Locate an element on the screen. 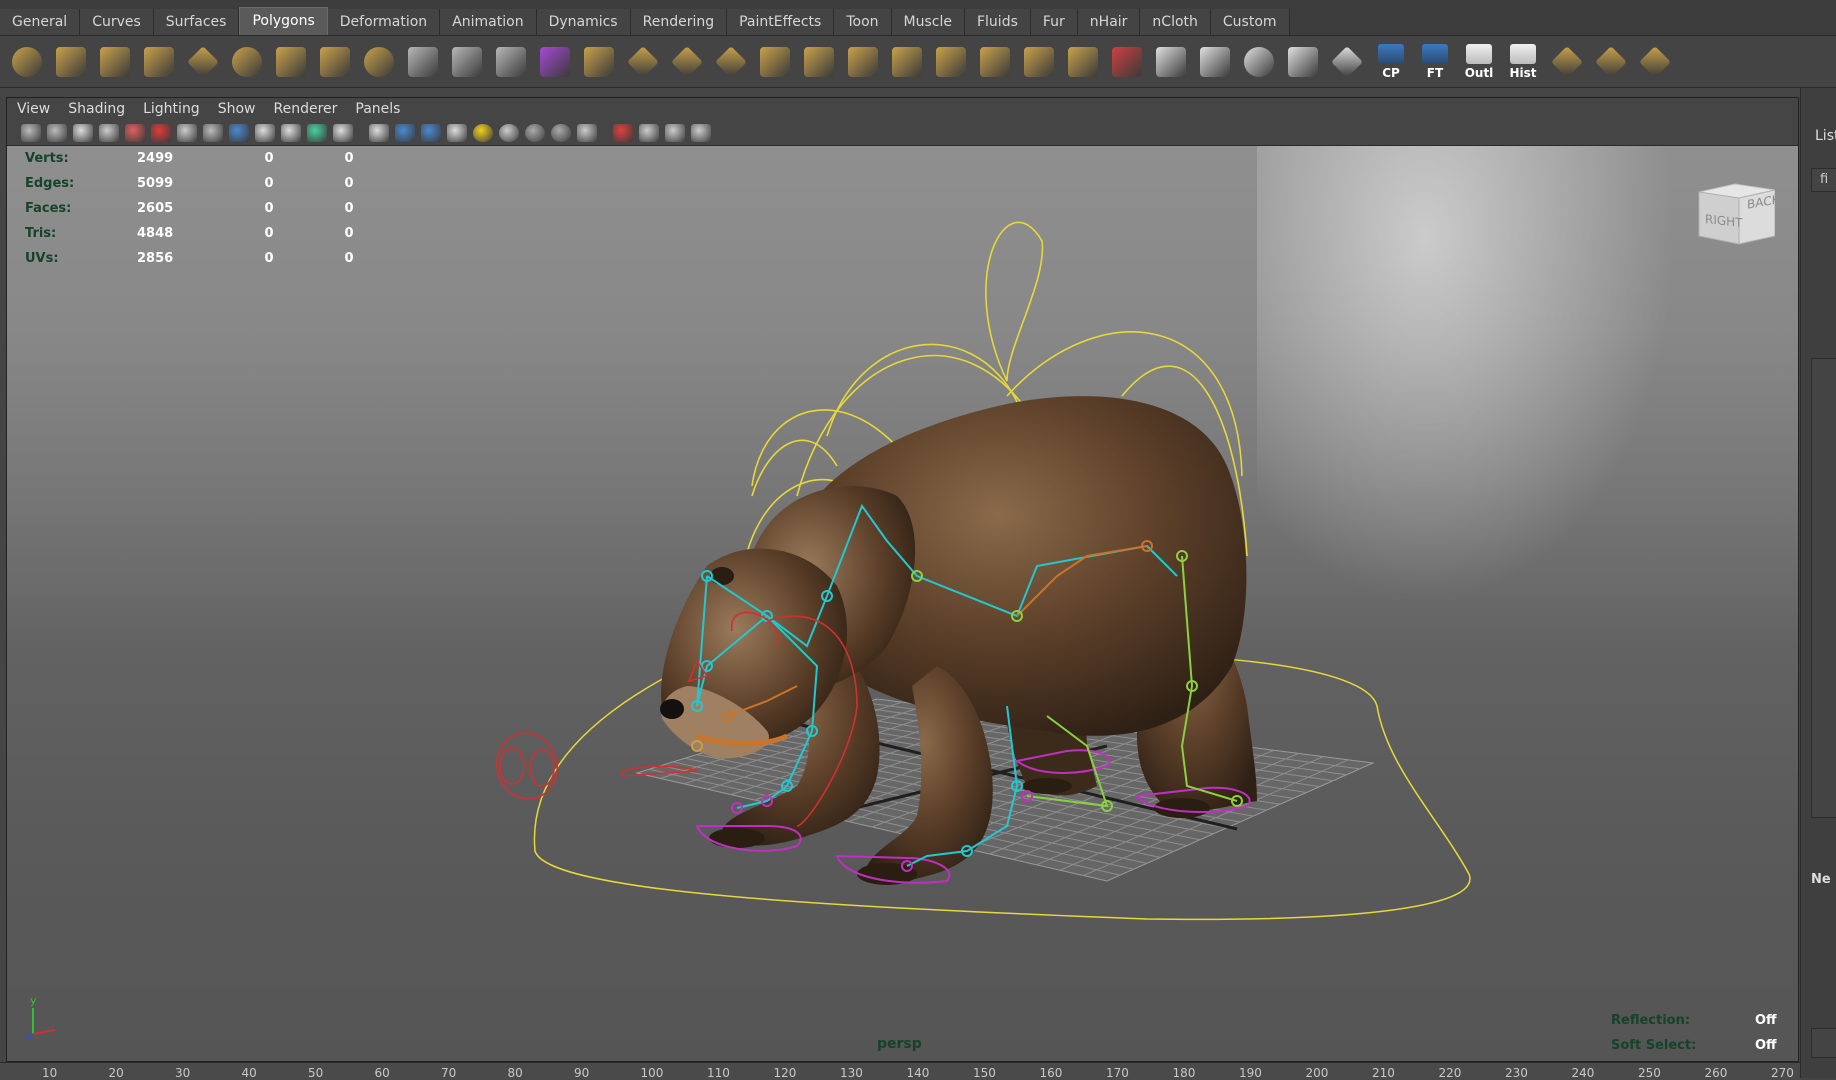  shelf-tab-ncloth: nCloth is located at coordinates (1175, 22).